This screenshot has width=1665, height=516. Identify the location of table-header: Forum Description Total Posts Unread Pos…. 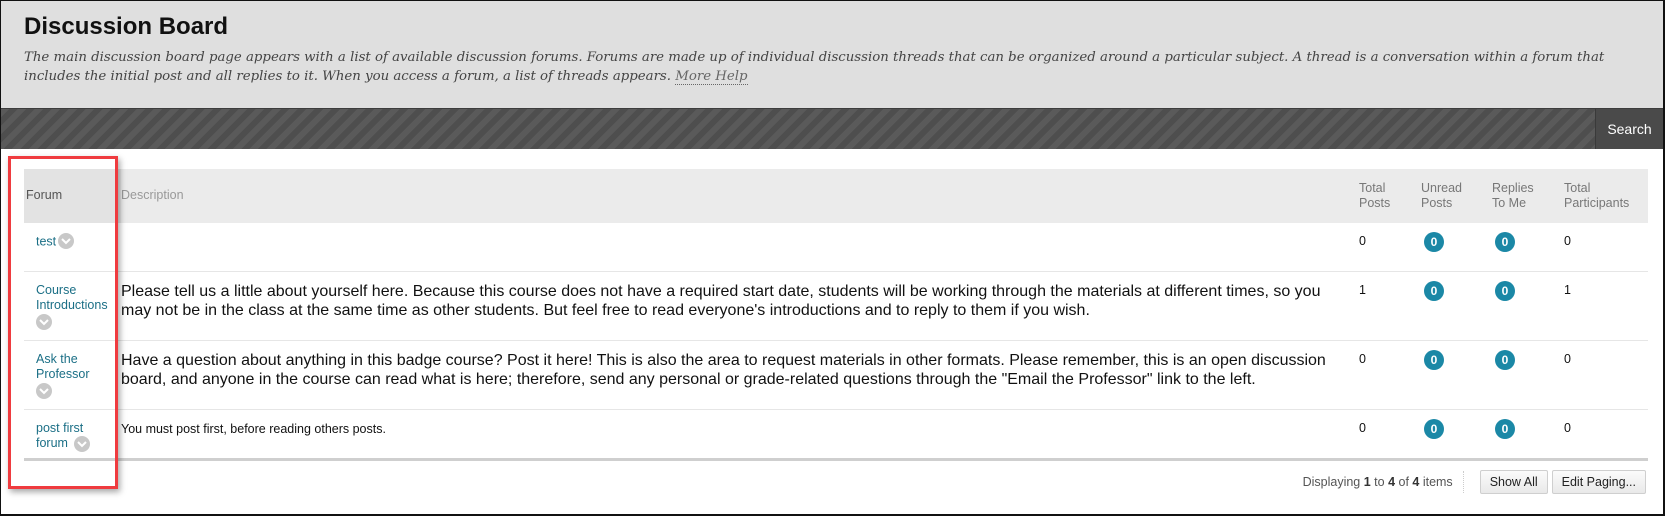
(836, 196).